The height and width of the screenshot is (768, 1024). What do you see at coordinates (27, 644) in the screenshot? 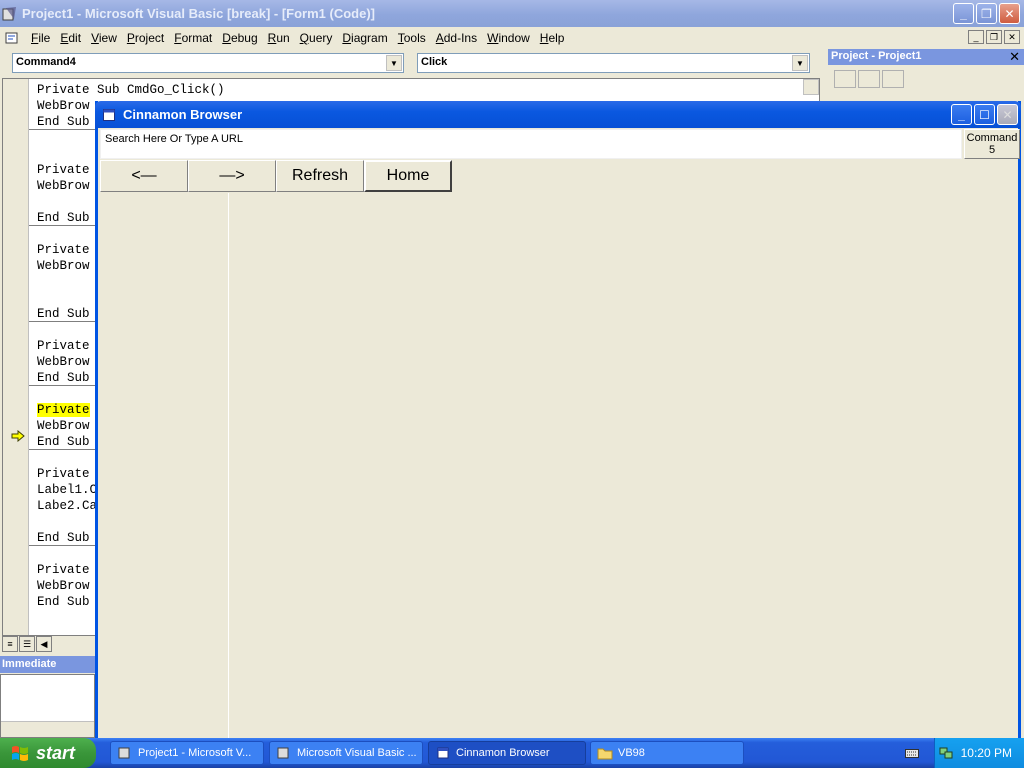
I see `full-module-view-button: ☰` at bounding box center [27, 644].